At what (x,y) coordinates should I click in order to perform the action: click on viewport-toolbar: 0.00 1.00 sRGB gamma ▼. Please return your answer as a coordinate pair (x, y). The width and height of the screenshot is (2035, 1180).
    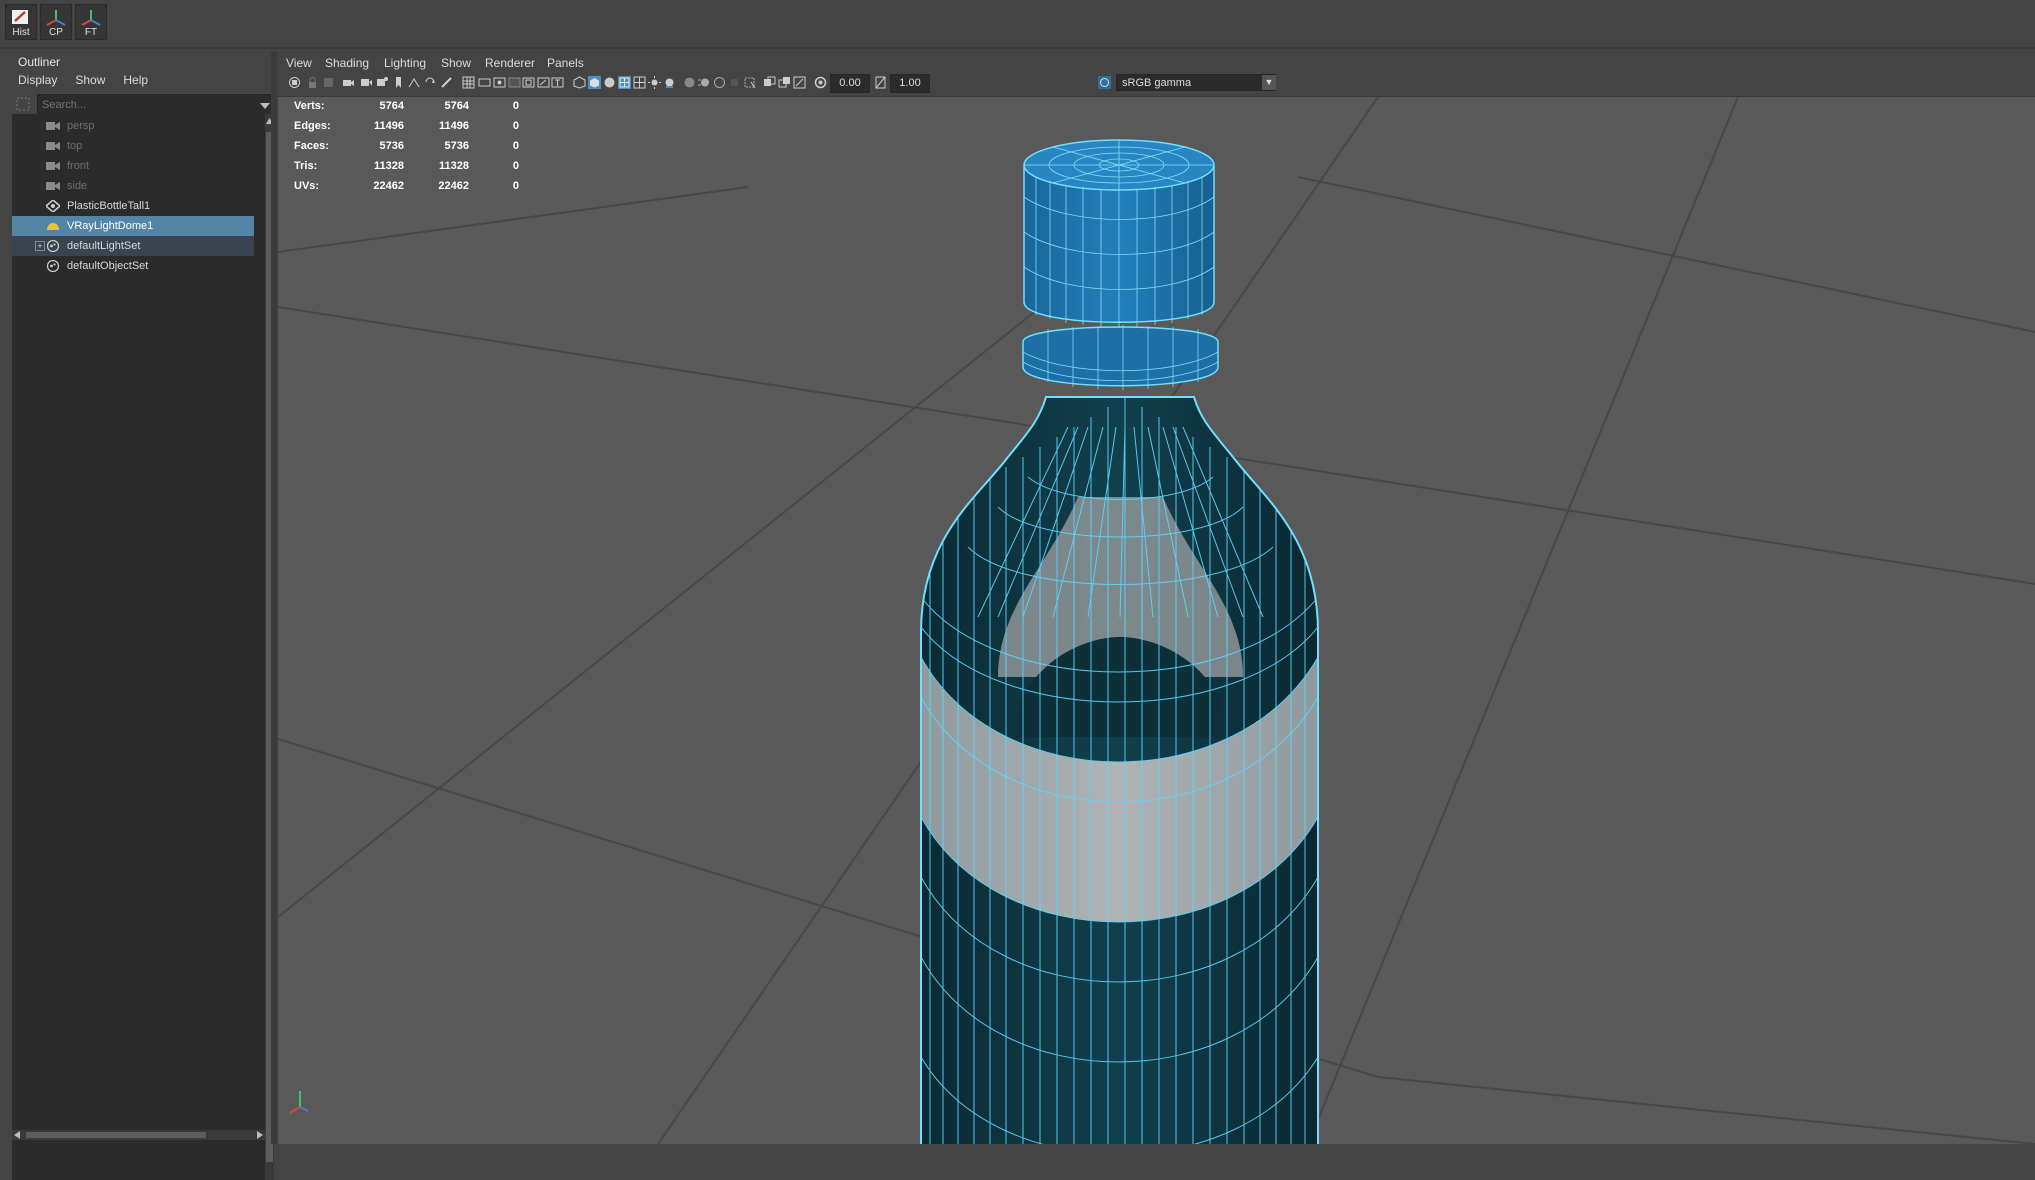
    Looking at the image, I should click on (1156, 83).